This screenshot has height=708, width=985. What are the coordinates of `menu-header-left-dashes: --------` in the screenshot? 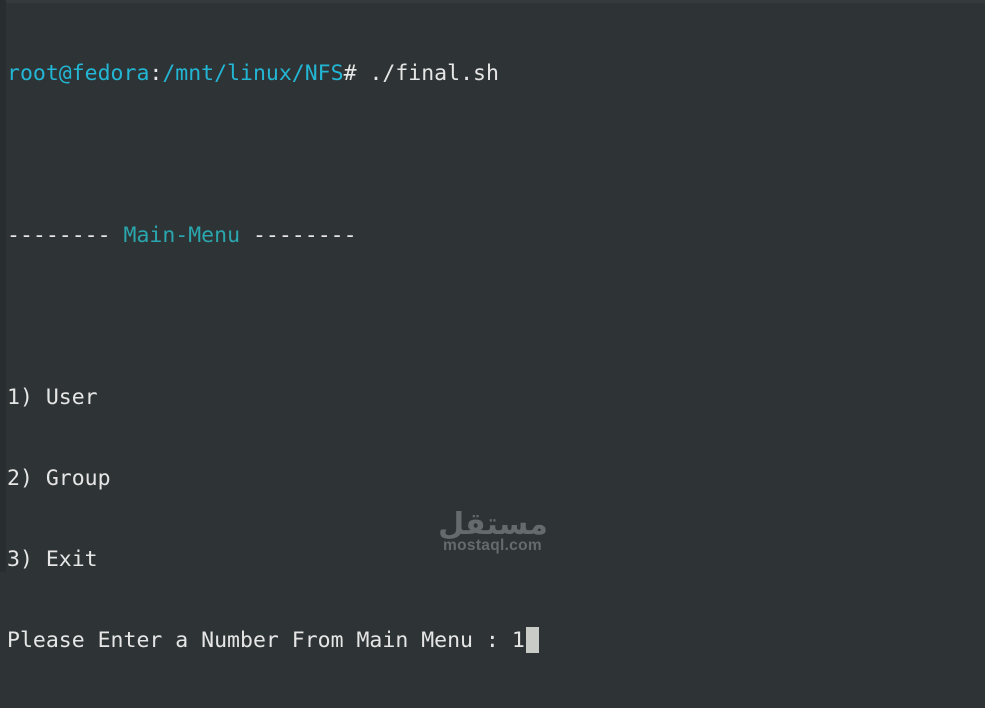 It's located at (59, 235).